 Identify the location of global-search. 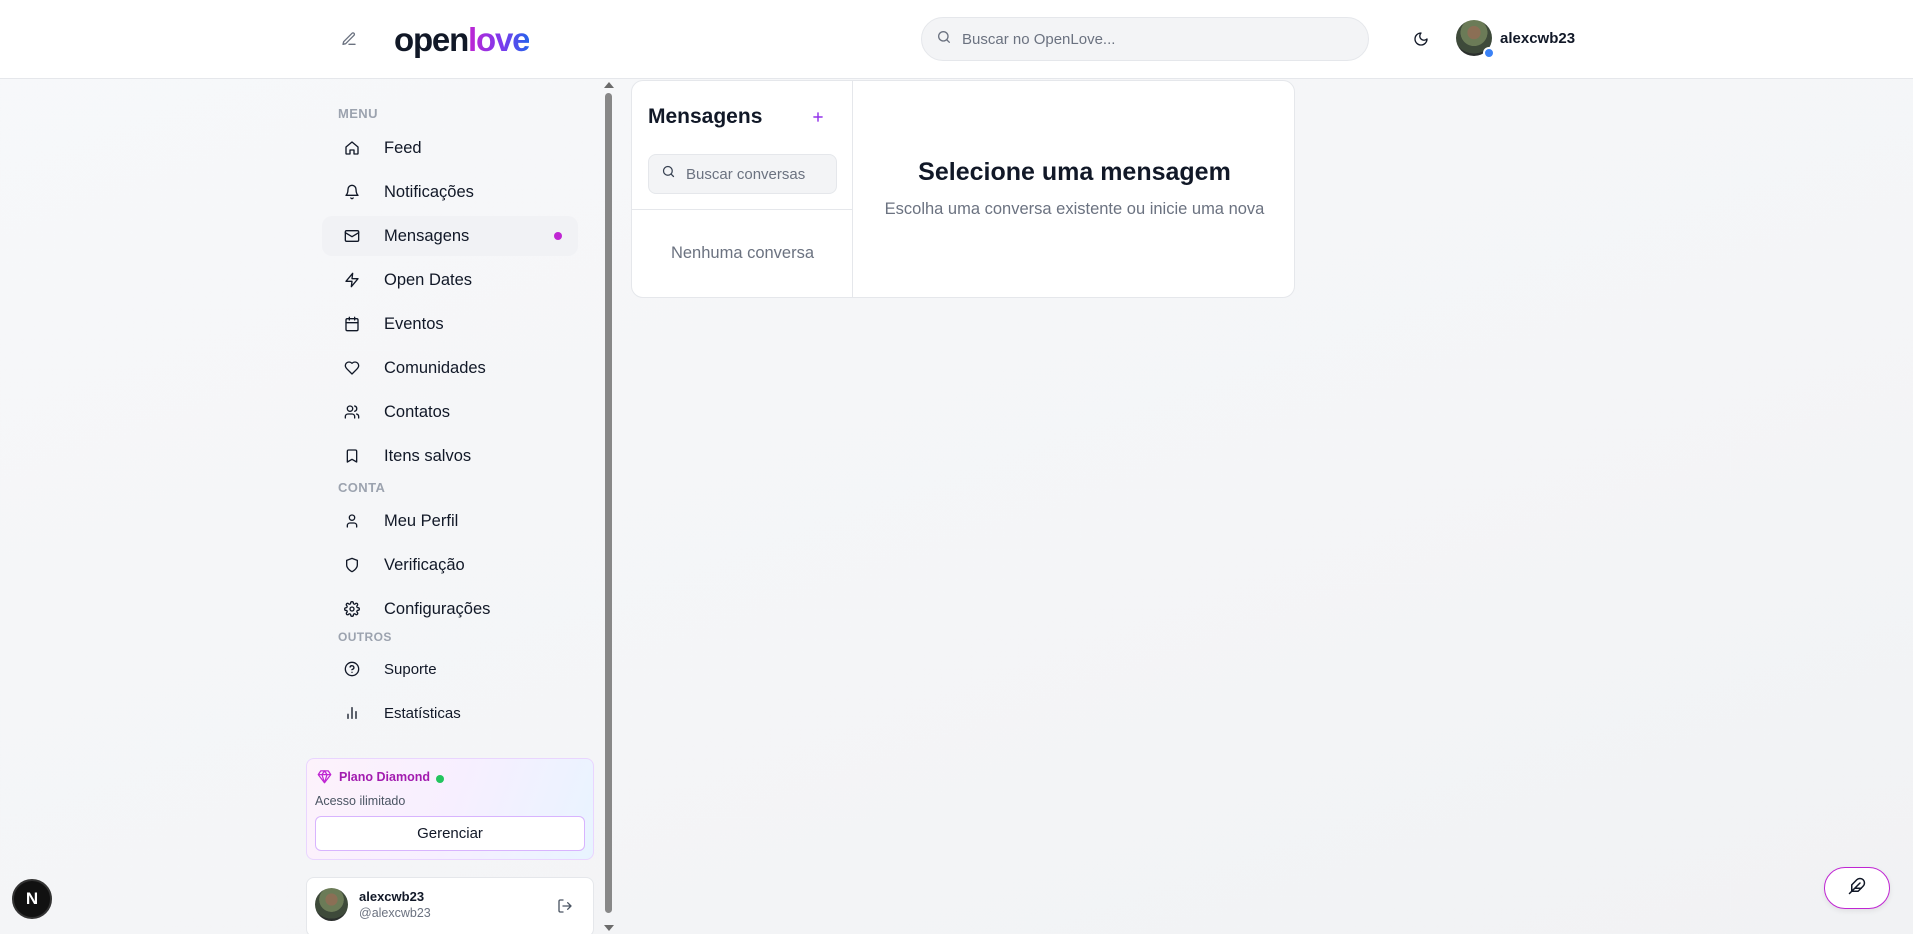
(1145, 39).